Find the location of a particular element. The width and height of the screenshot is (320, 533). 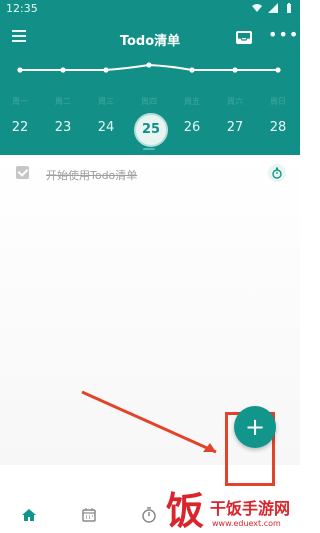

weekday-label: 周一 is located at coordinates (20, 101).